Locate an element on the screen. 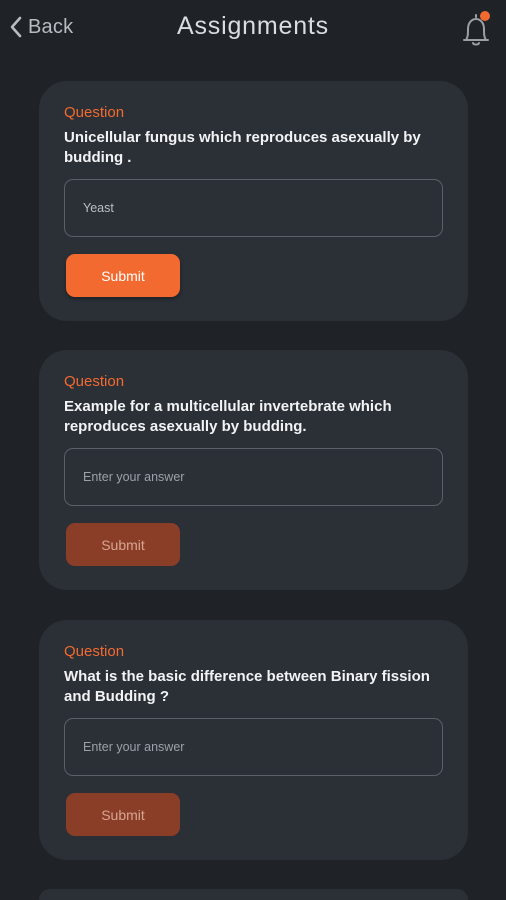  question-card-partial is located at coordinates (253, 894).